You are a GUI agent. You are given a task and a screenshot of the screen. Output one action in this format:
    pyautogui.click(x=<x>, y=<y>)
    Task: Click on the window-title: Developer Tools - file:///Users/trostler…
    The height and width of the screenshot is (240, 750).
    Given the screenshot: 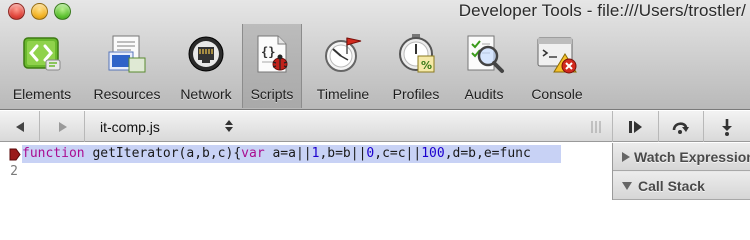 What is the action you would take?
    pyautogui.click(x=602, y=10)
    